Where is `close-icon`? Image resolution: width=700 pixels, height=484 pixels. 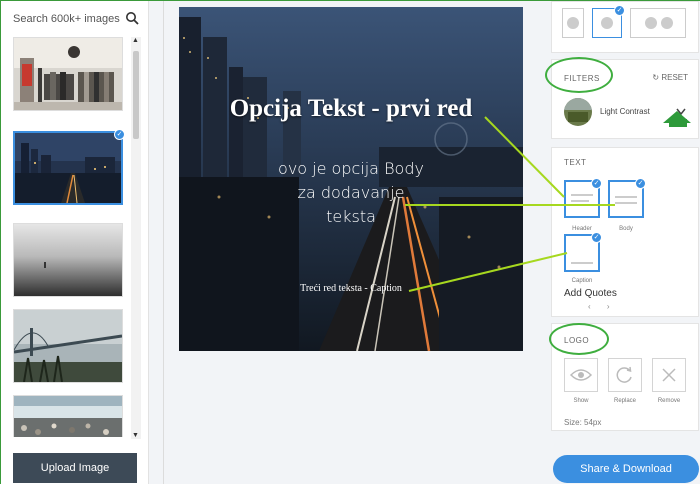
close-icon is located at coordinates (669, 375).